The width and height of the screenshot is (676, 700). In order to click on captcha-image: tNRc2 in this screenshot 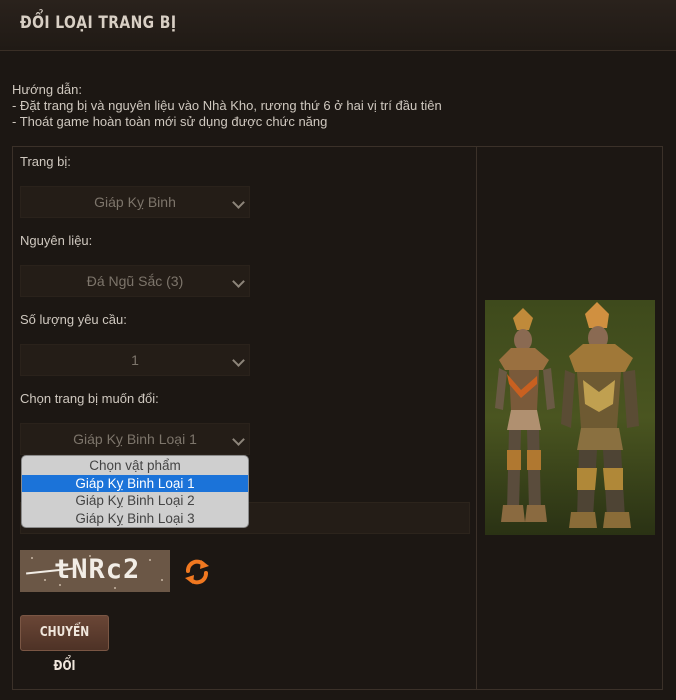, I will do `click(95, 571)`.